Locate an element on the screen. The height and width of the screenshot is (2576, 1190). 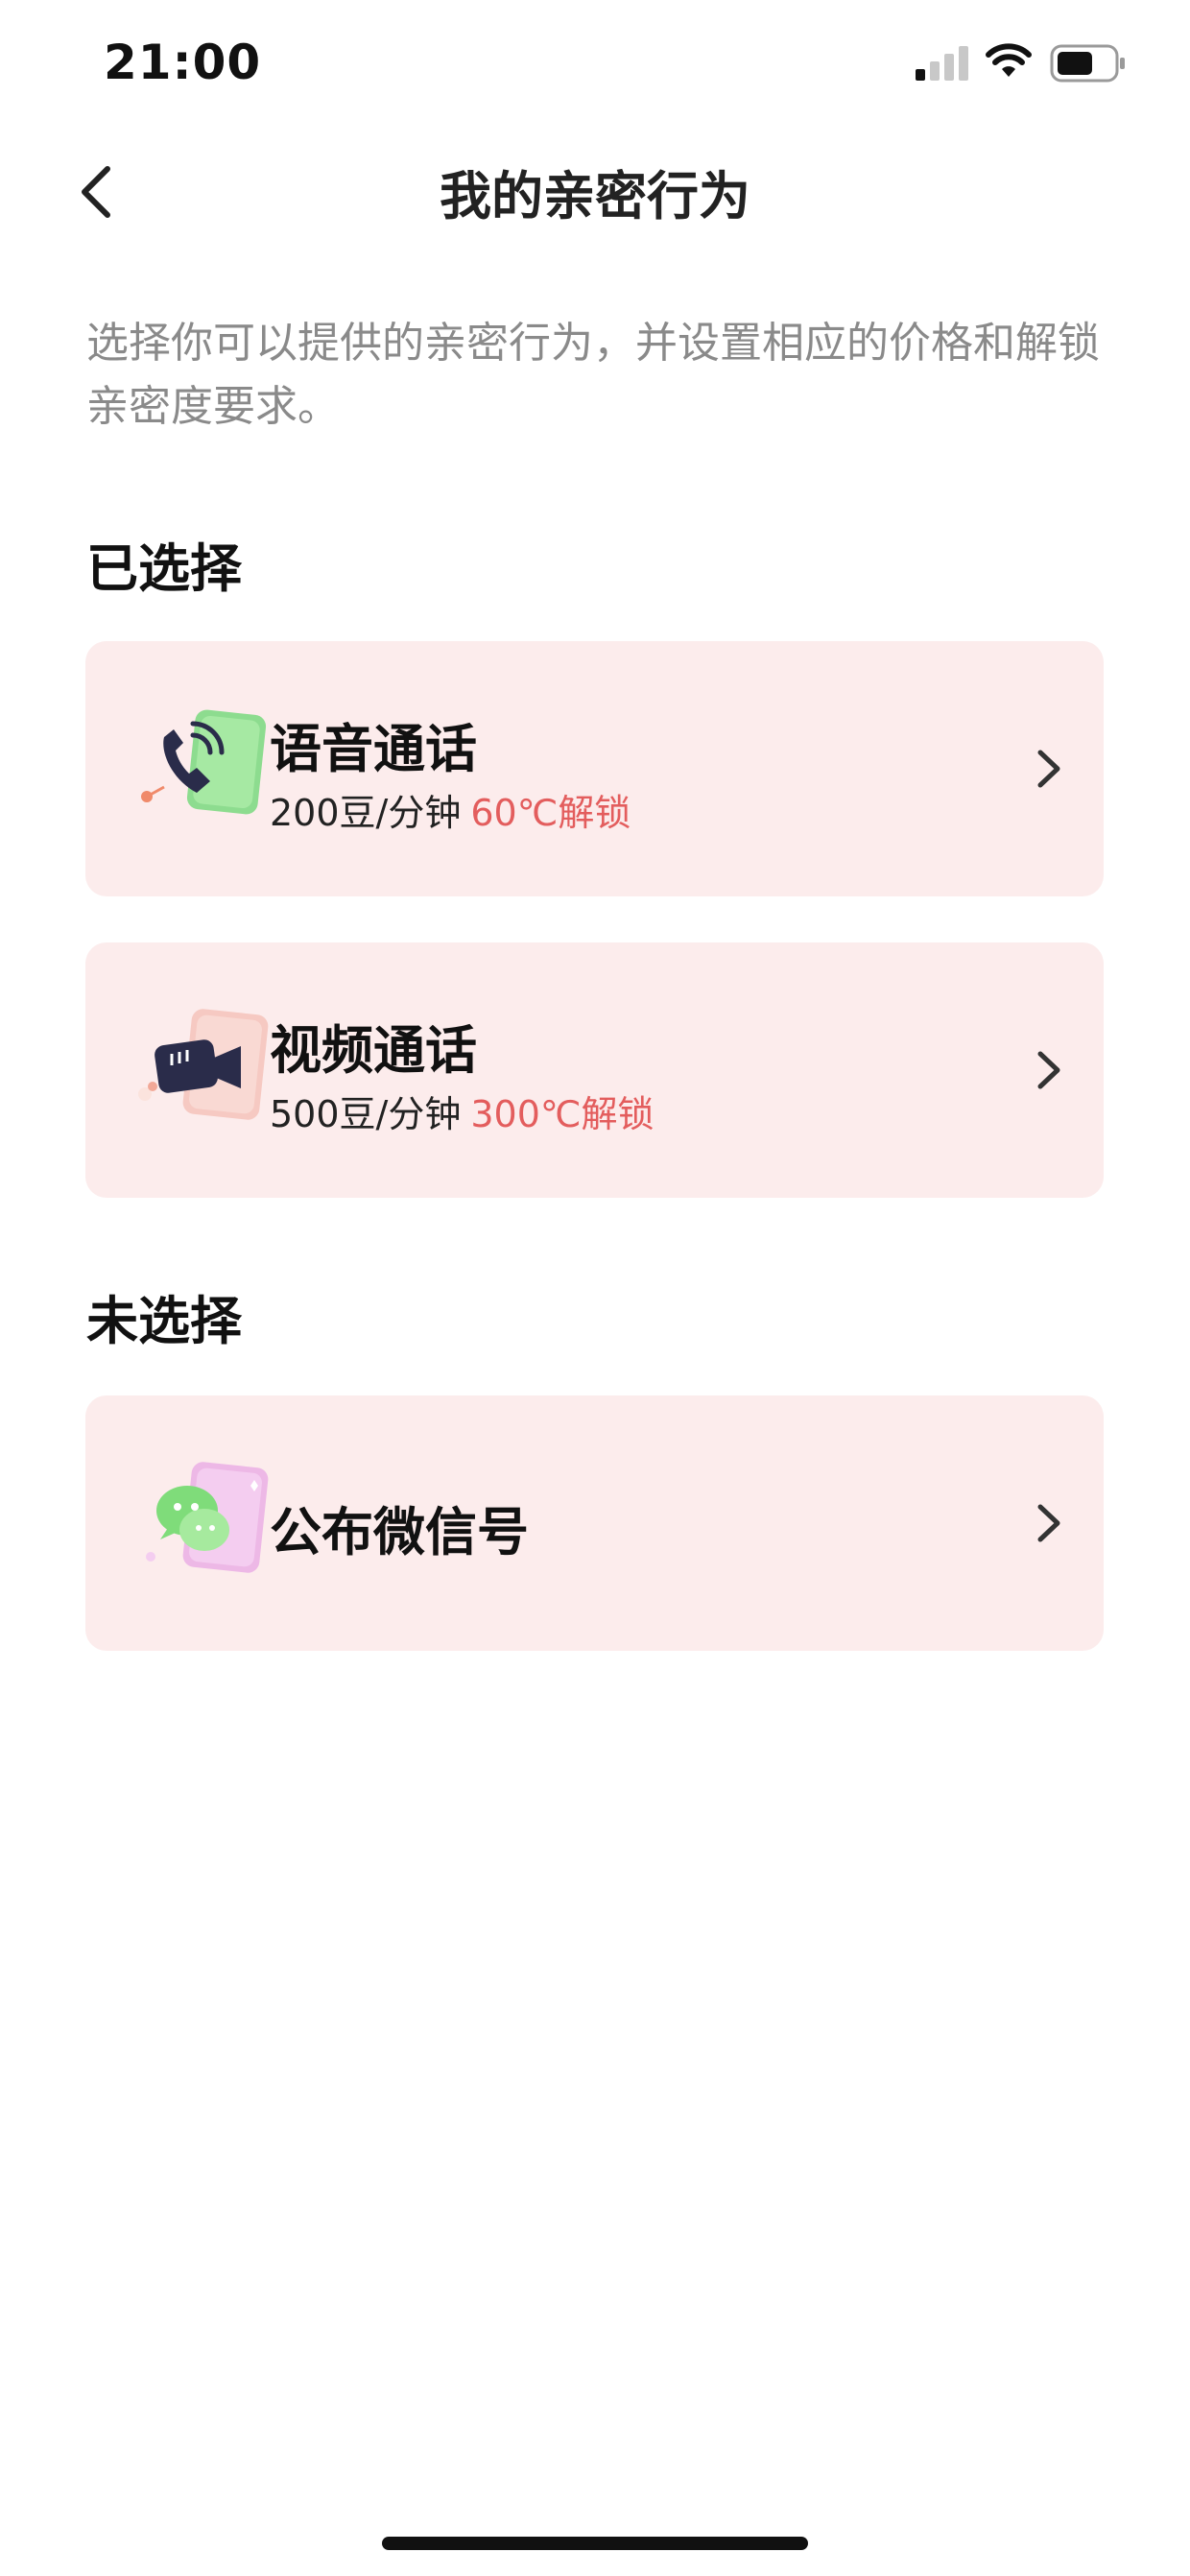
card-price-line: 200豆/分钟 60℃解锁 is located at coordinates (451, 809).